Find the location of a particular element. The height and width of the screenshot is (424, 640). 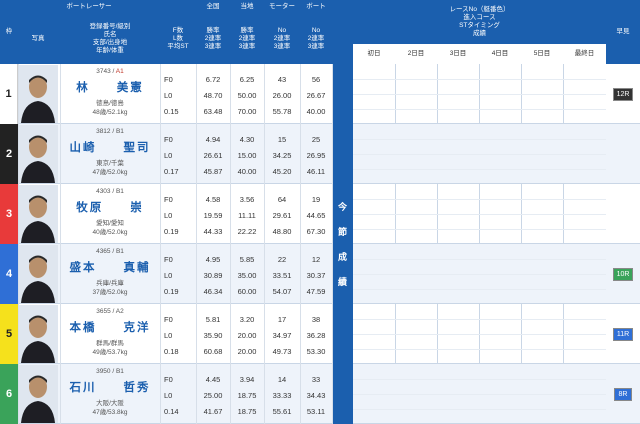

motor-stats: 15 34.25 45.20 is located at coordinates (282, 154).